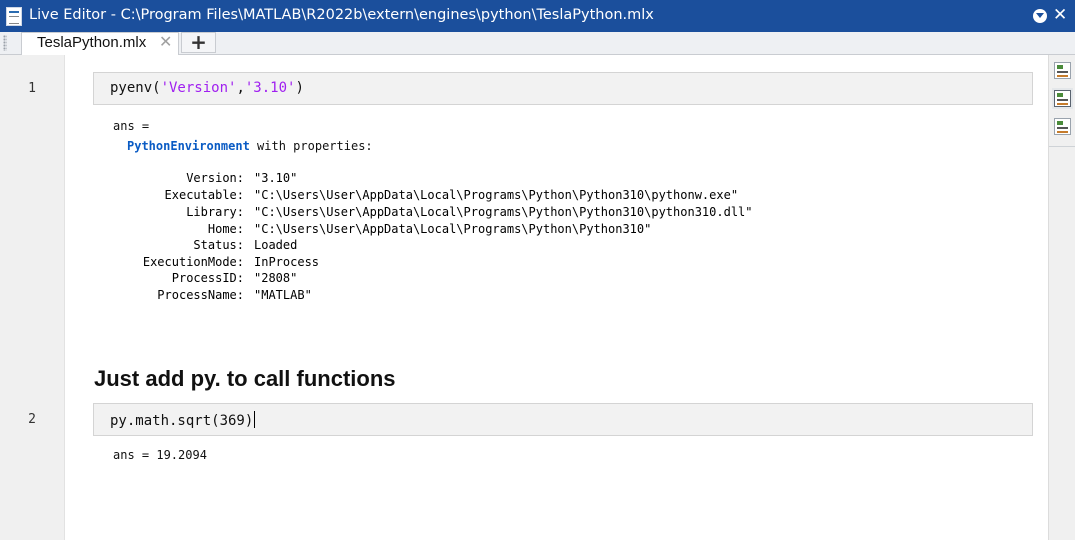 This screenshot has height=540, width=1075. Describe the element at coordinates (245, 379) in the screenshot. I see `section-heading: Just add py. to call functions` at that location.